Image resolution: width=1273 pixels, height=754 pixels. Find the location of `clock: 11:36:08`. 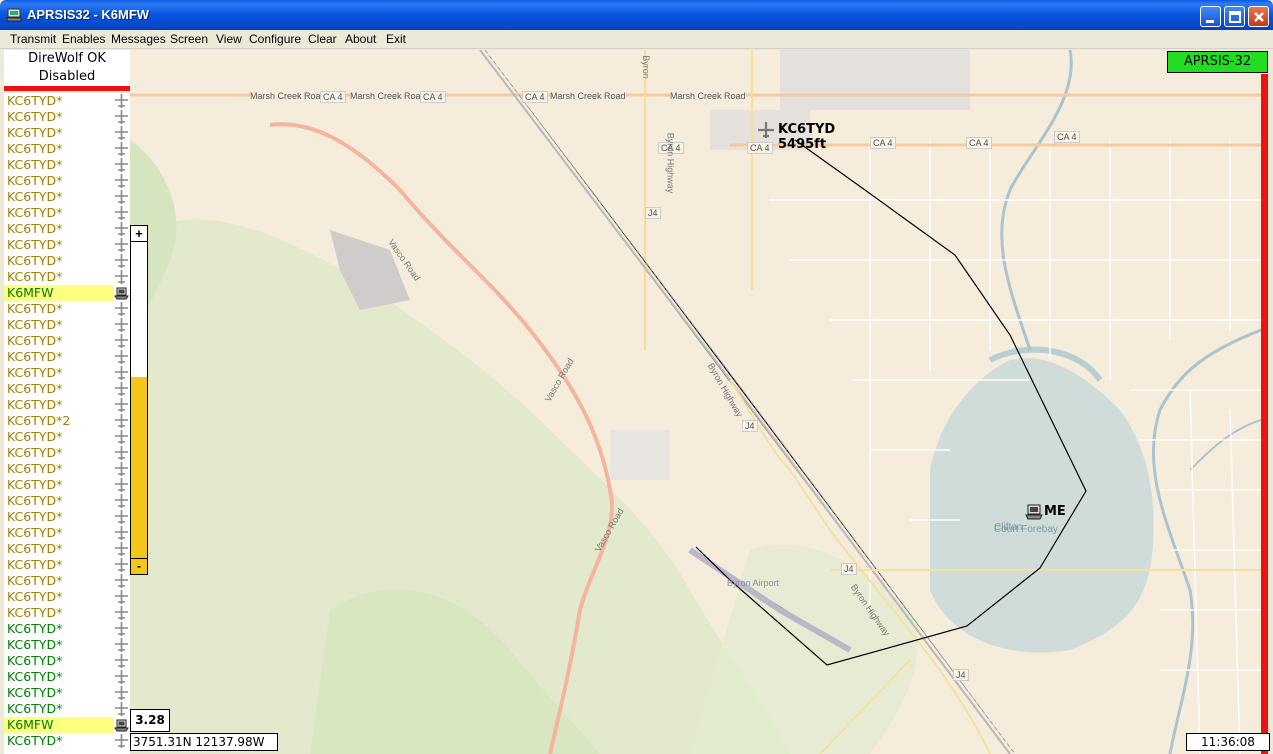

clock: 11:36:08 is located at coordinates (1228, 742).